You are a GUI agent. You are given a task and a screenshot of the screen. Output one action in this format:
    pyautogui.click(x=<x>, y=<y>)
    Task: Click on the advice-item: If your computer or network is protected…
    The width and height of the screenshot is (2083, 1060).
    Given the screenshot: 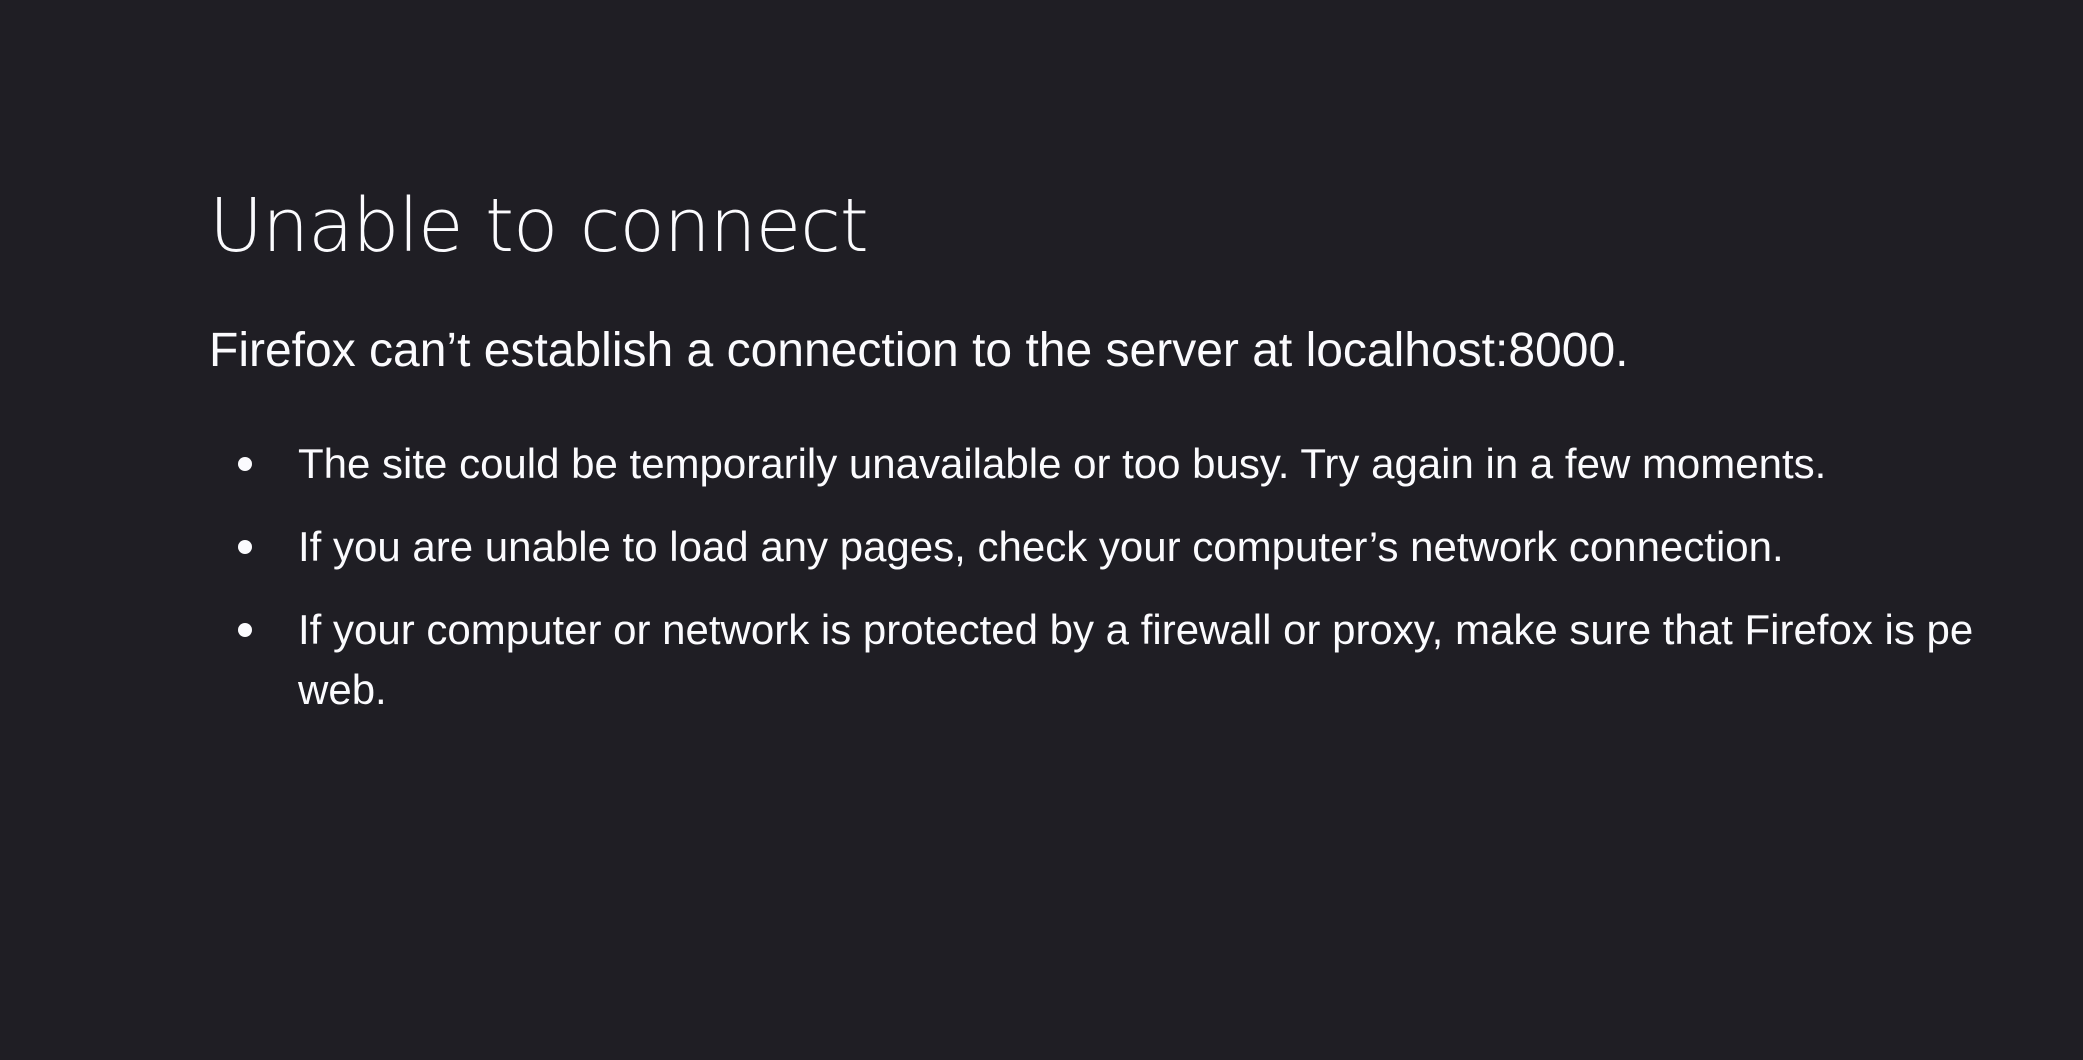 What is the action you would take?
    pyautogui.click(x=1160, y=660)
    